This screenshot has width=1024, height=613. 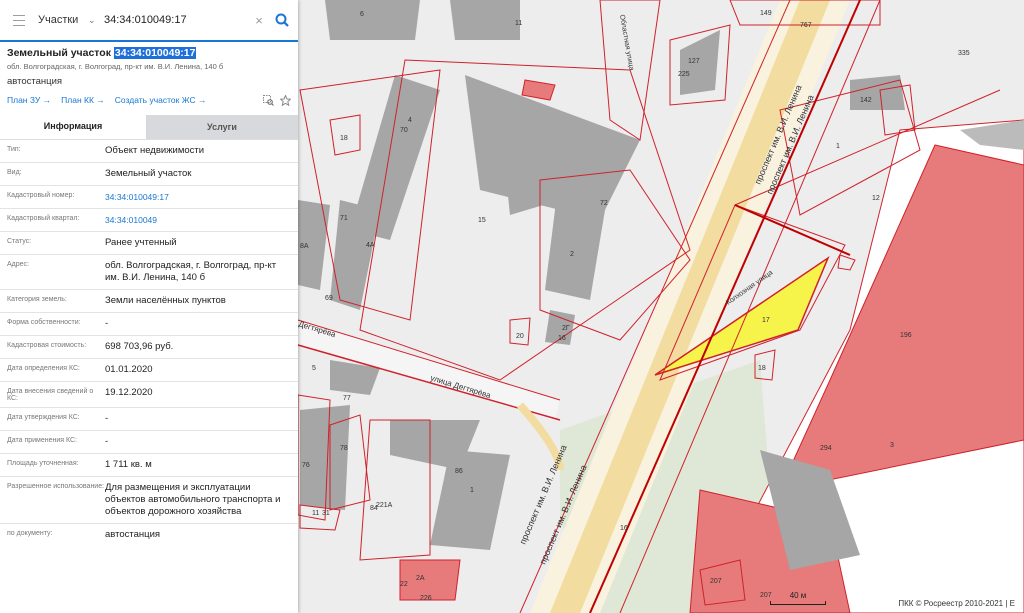 What do you see at coordinates (314, 368) in the screenshot?
I see `parcel-number: 5` at bounding box center [314, 368].